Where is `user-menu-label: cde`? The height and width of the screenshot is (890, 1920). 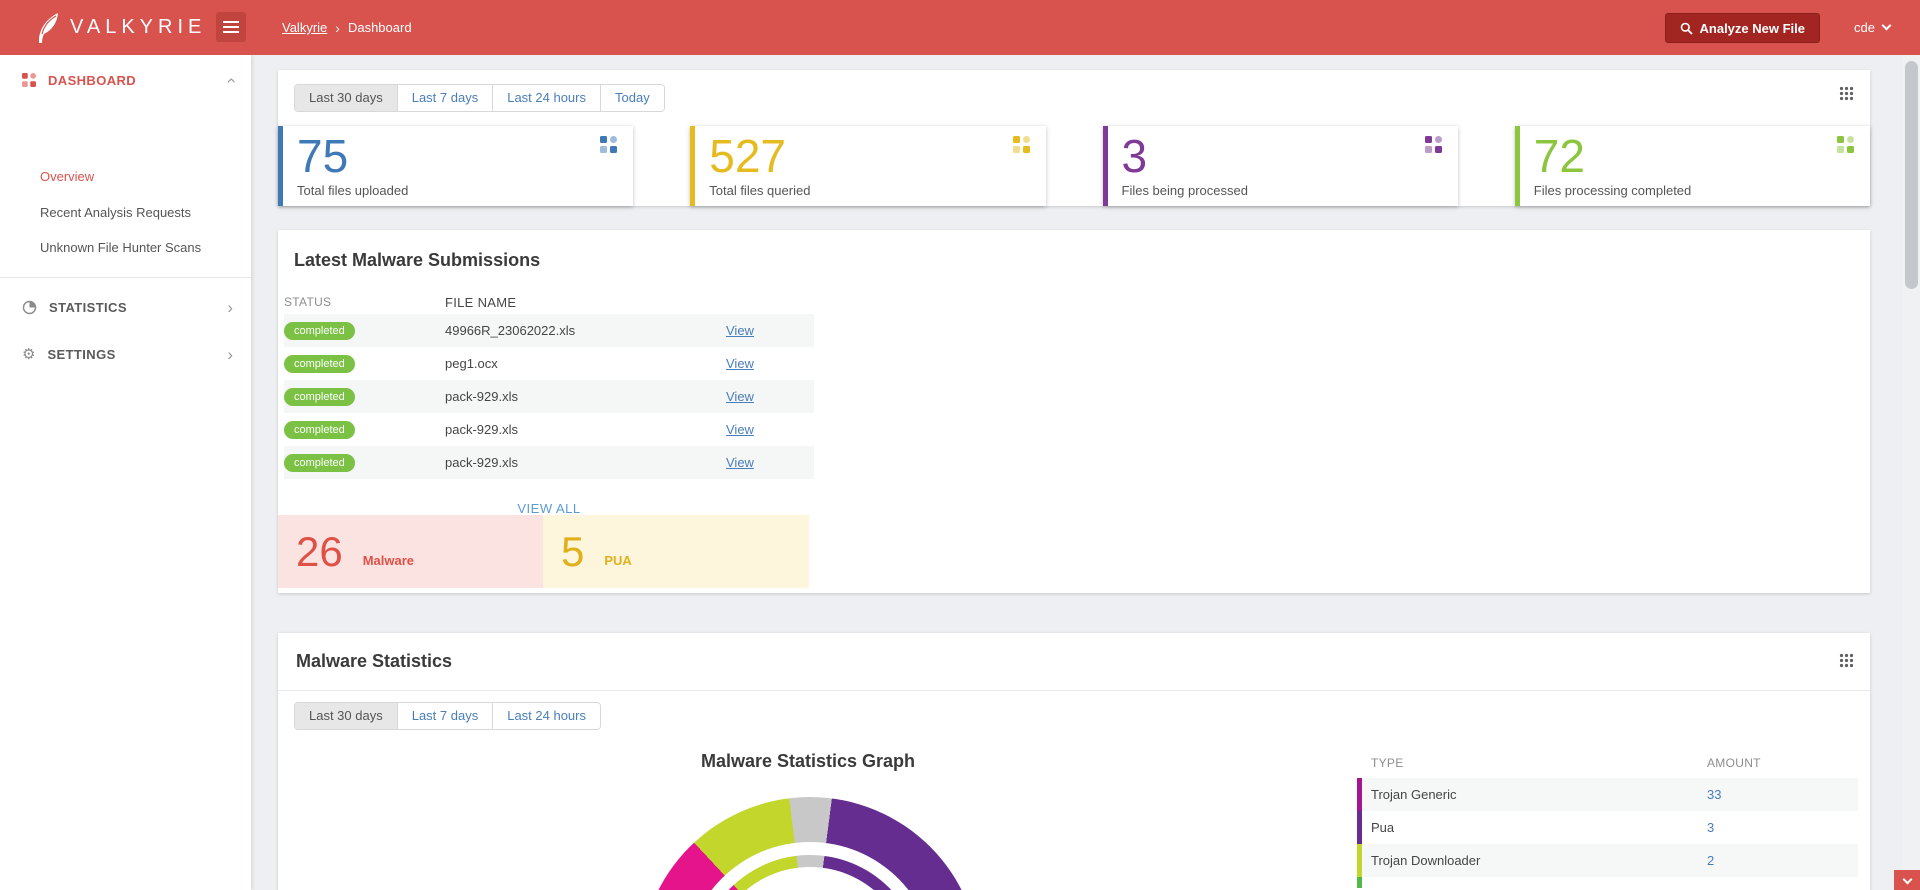 user-menu-label: cde is located at coordinates (1864, 27).